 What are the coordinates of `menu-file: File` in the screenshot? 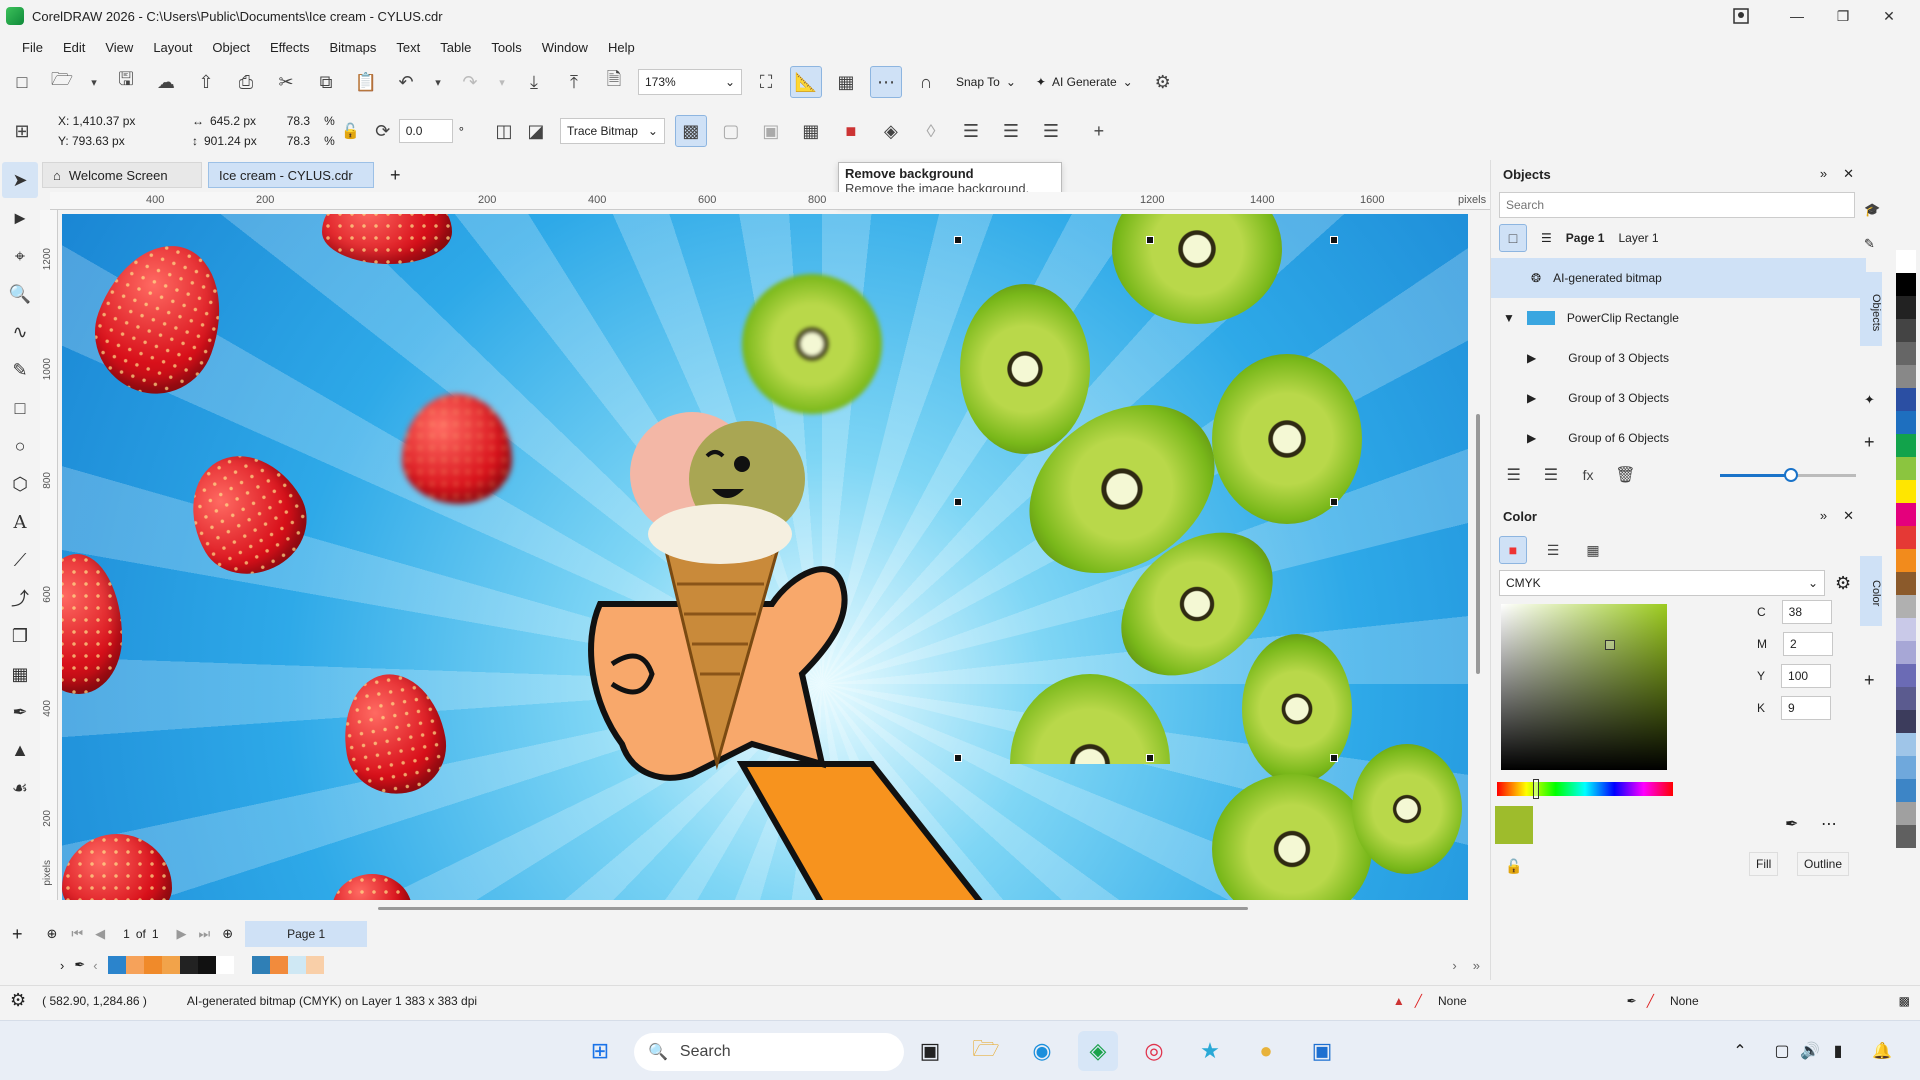 It's located at (32, 47).